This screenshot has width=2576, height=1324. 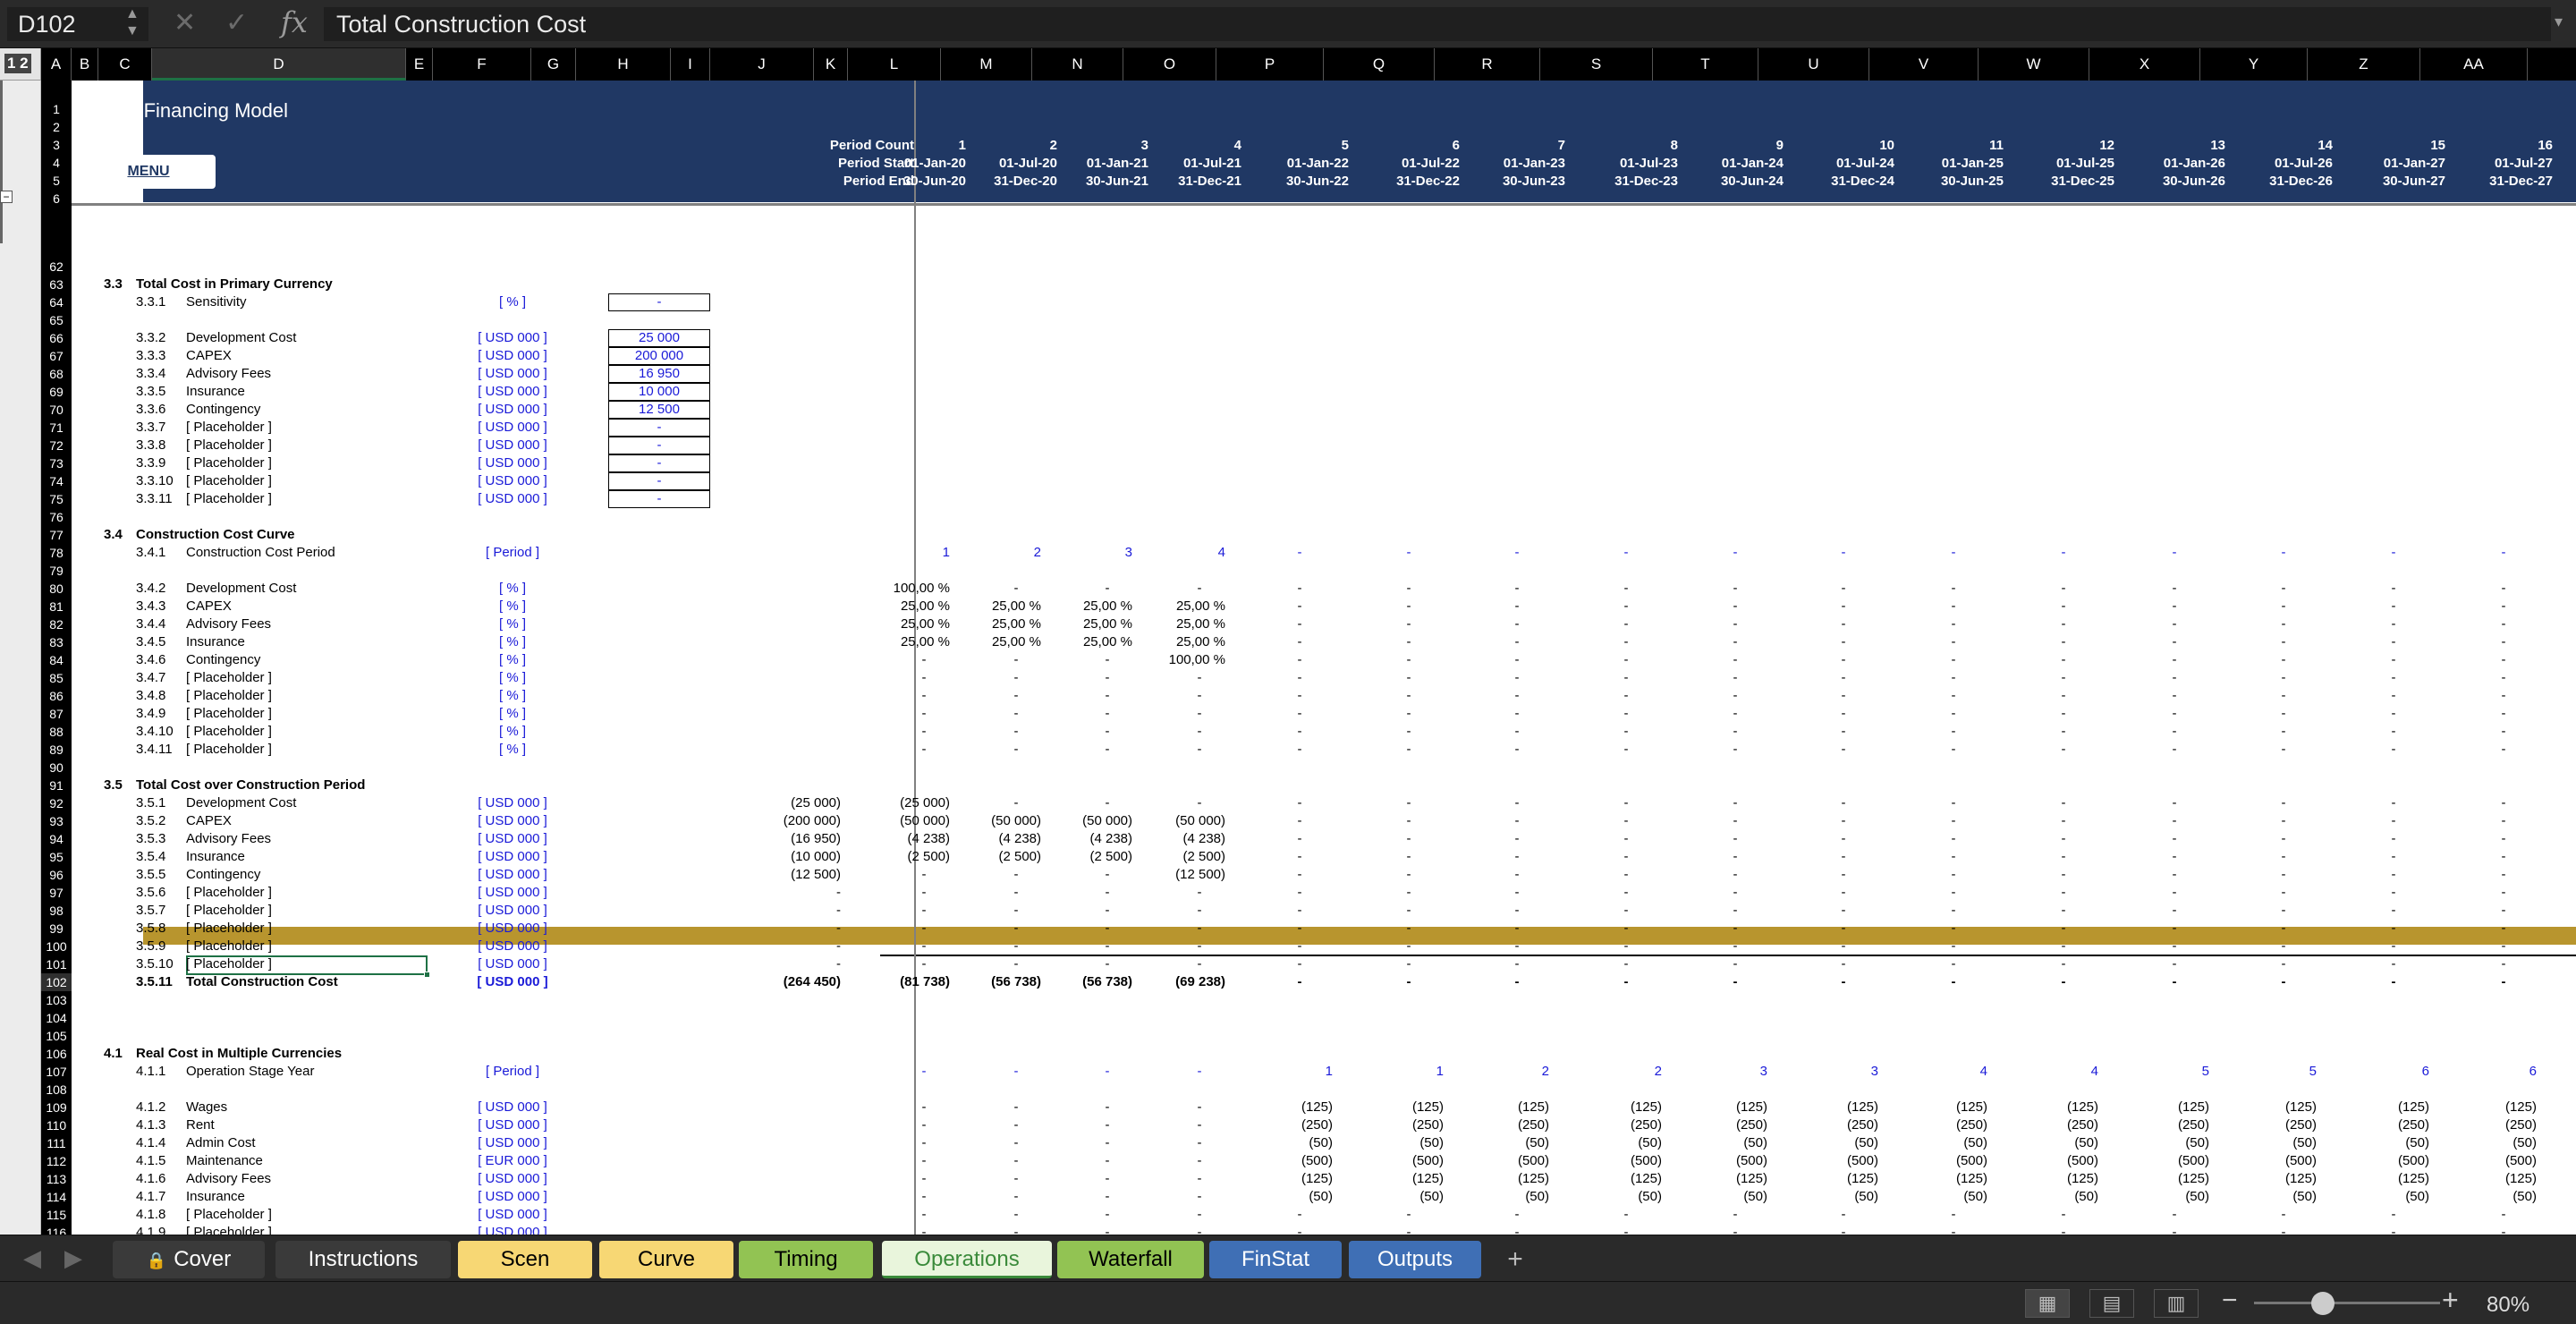 What do you see at coordinates (56, 1215) in the screenshot?
I see `row-header: 115` at bounding box center [56, 1215].